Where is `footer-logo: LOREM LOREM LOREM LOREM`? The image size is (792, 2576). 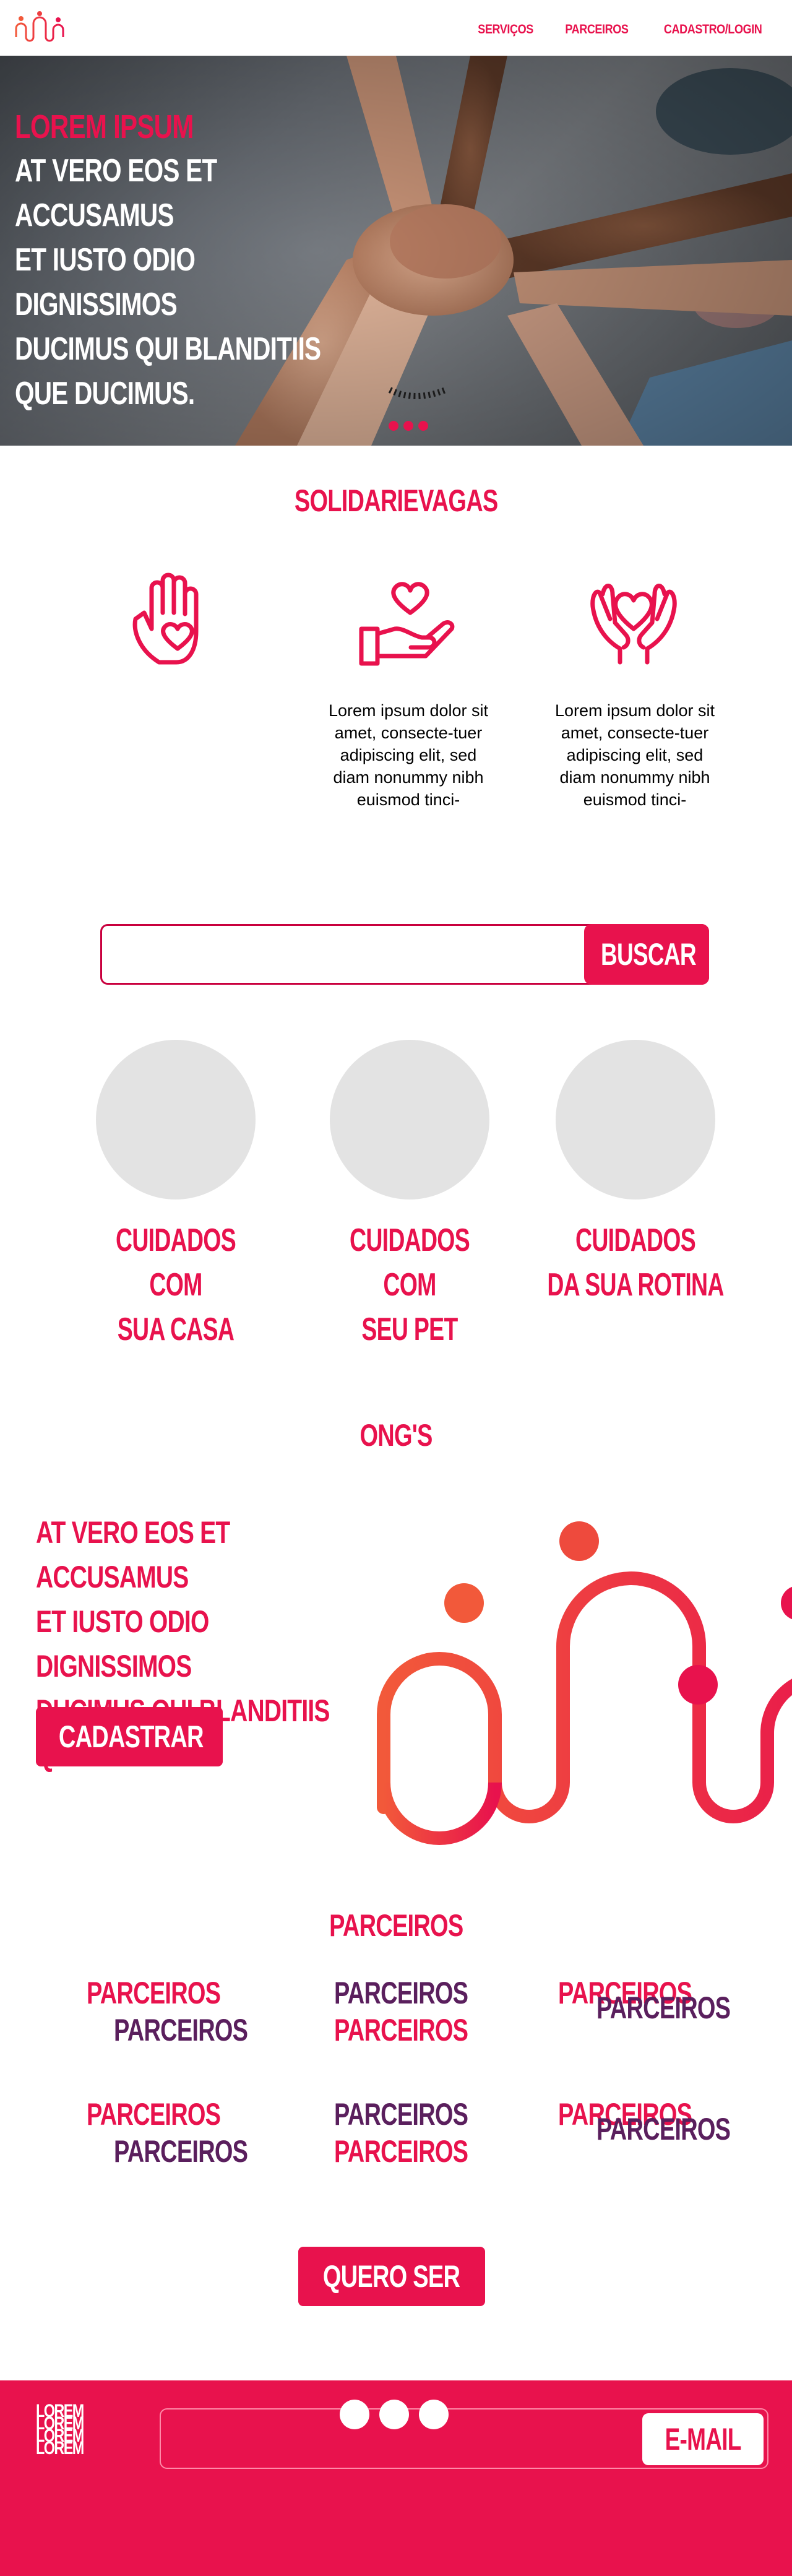
footer-logo: LOREM LOREM LOREM LOREM is located at coordinates (79, 2430).